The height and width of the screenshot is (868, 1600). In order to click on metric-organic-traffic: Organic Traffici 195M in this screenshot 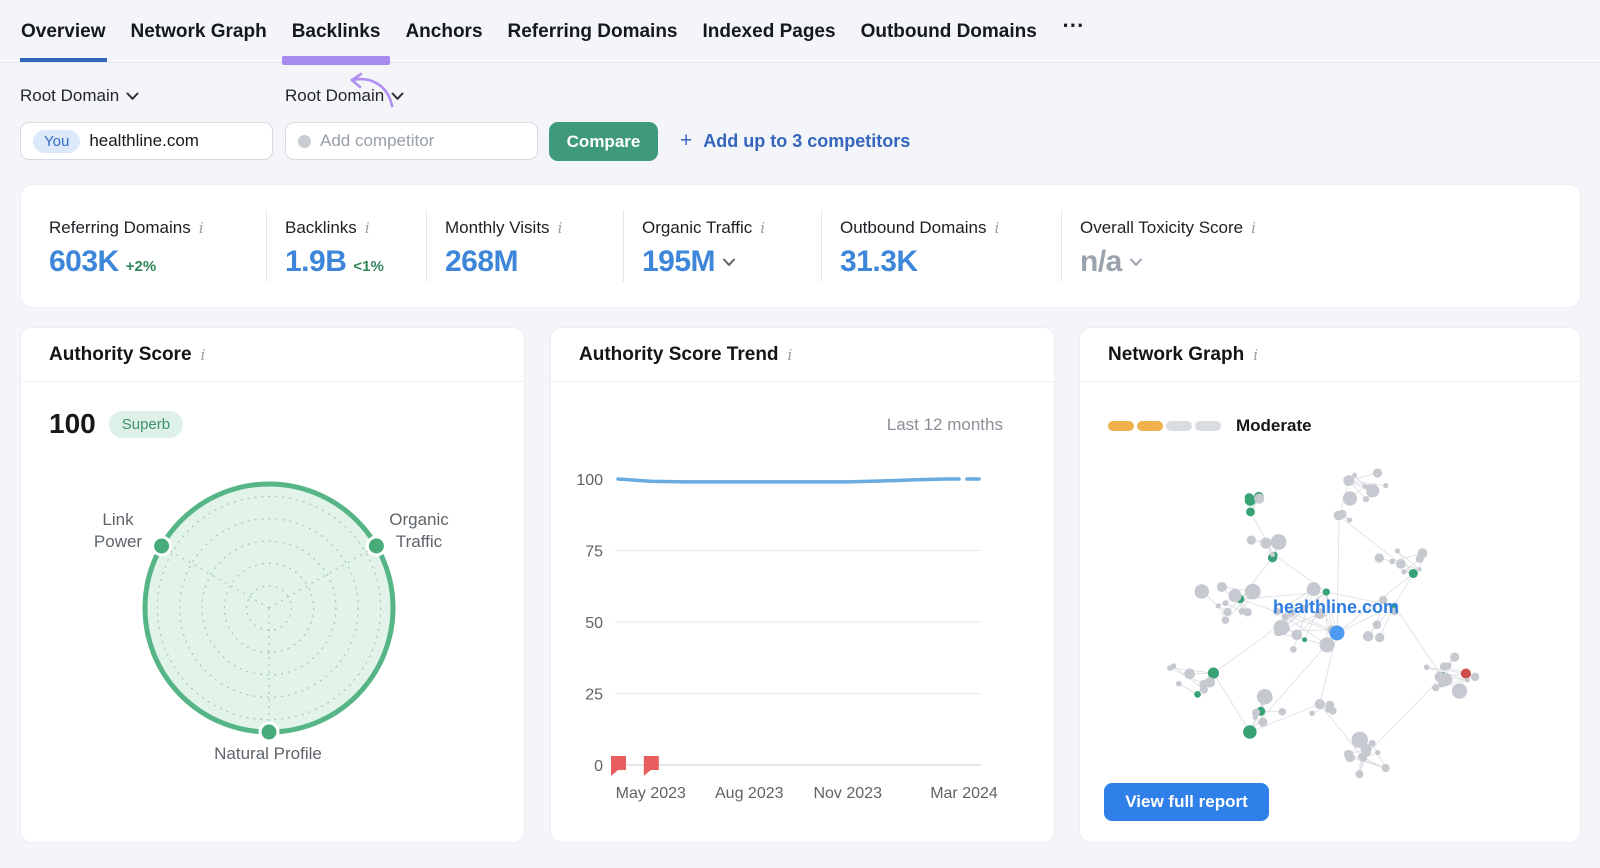, I will do `click(722, 246)`.